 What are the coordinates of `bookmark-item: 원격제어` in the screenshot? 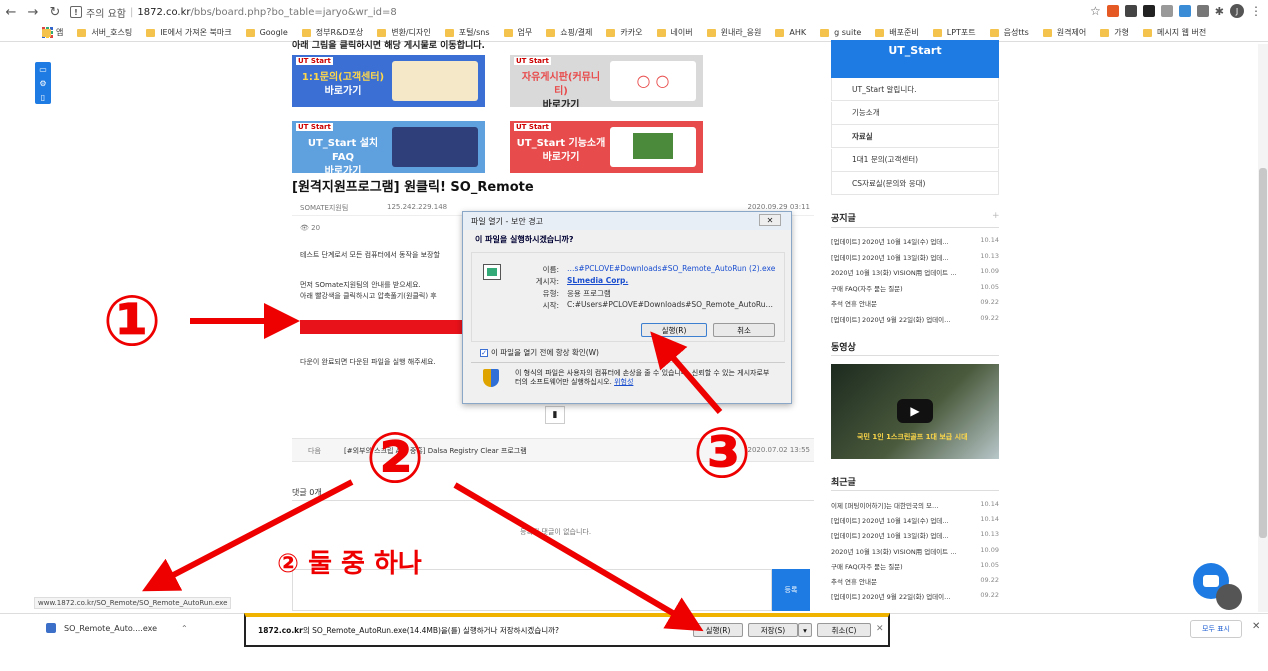 It's located at (1064, 32).